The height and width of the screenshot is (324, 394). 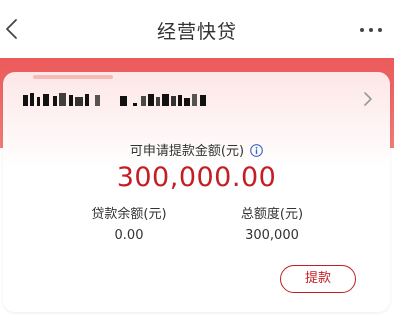 What do you see at coordinates (187, 151) in the screenshot?
I see `available-amount-label: 可申请提款金额(元)` at bounding box center [187, 151].